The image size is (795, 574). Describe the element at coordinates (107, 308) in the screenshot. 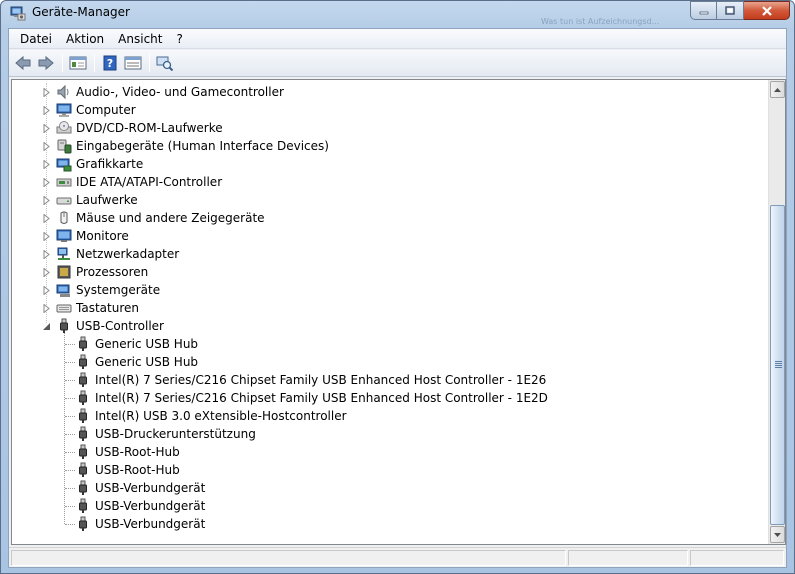

I see `tree-category-label: Tastaturen` at that location.